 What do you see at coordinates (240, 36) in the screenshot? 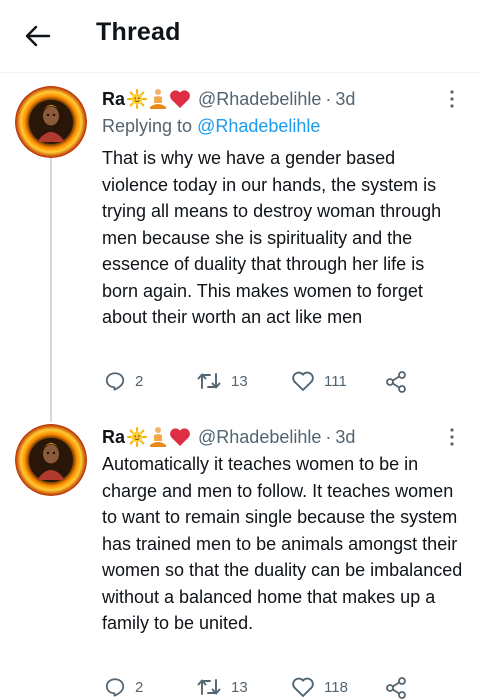
I see `thread-header: Thread` at bounding box center [240, 36].